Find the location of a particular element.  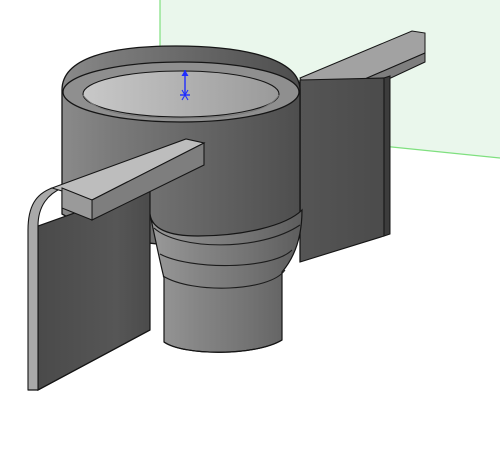

cup-cavity is located at coordinates (181, 94).